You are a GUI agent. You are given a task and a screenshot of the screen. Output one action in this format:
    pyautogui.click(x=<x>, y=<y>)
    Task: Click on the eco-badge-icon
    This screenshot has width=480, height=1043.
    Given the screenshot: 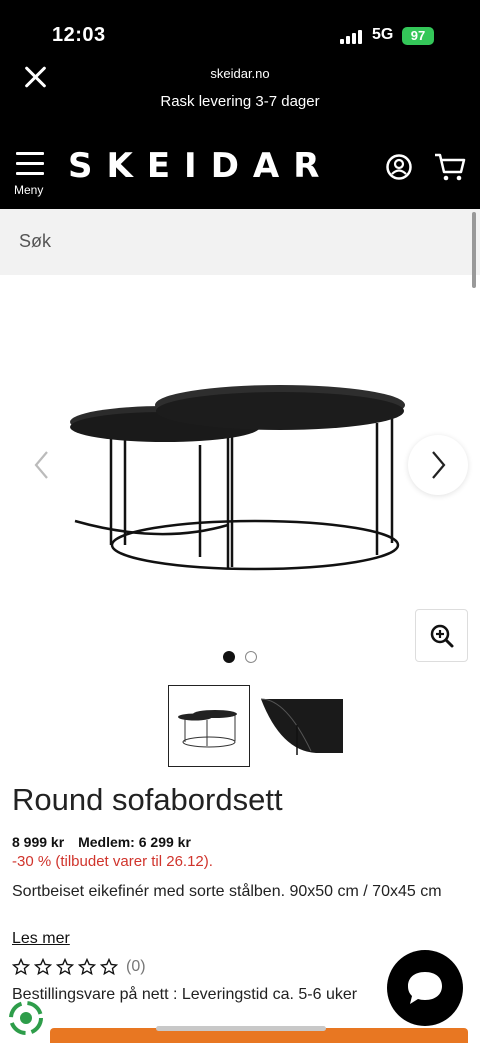 What is the action you would take?
    pyautogui.click(x=26, y=1018)
    